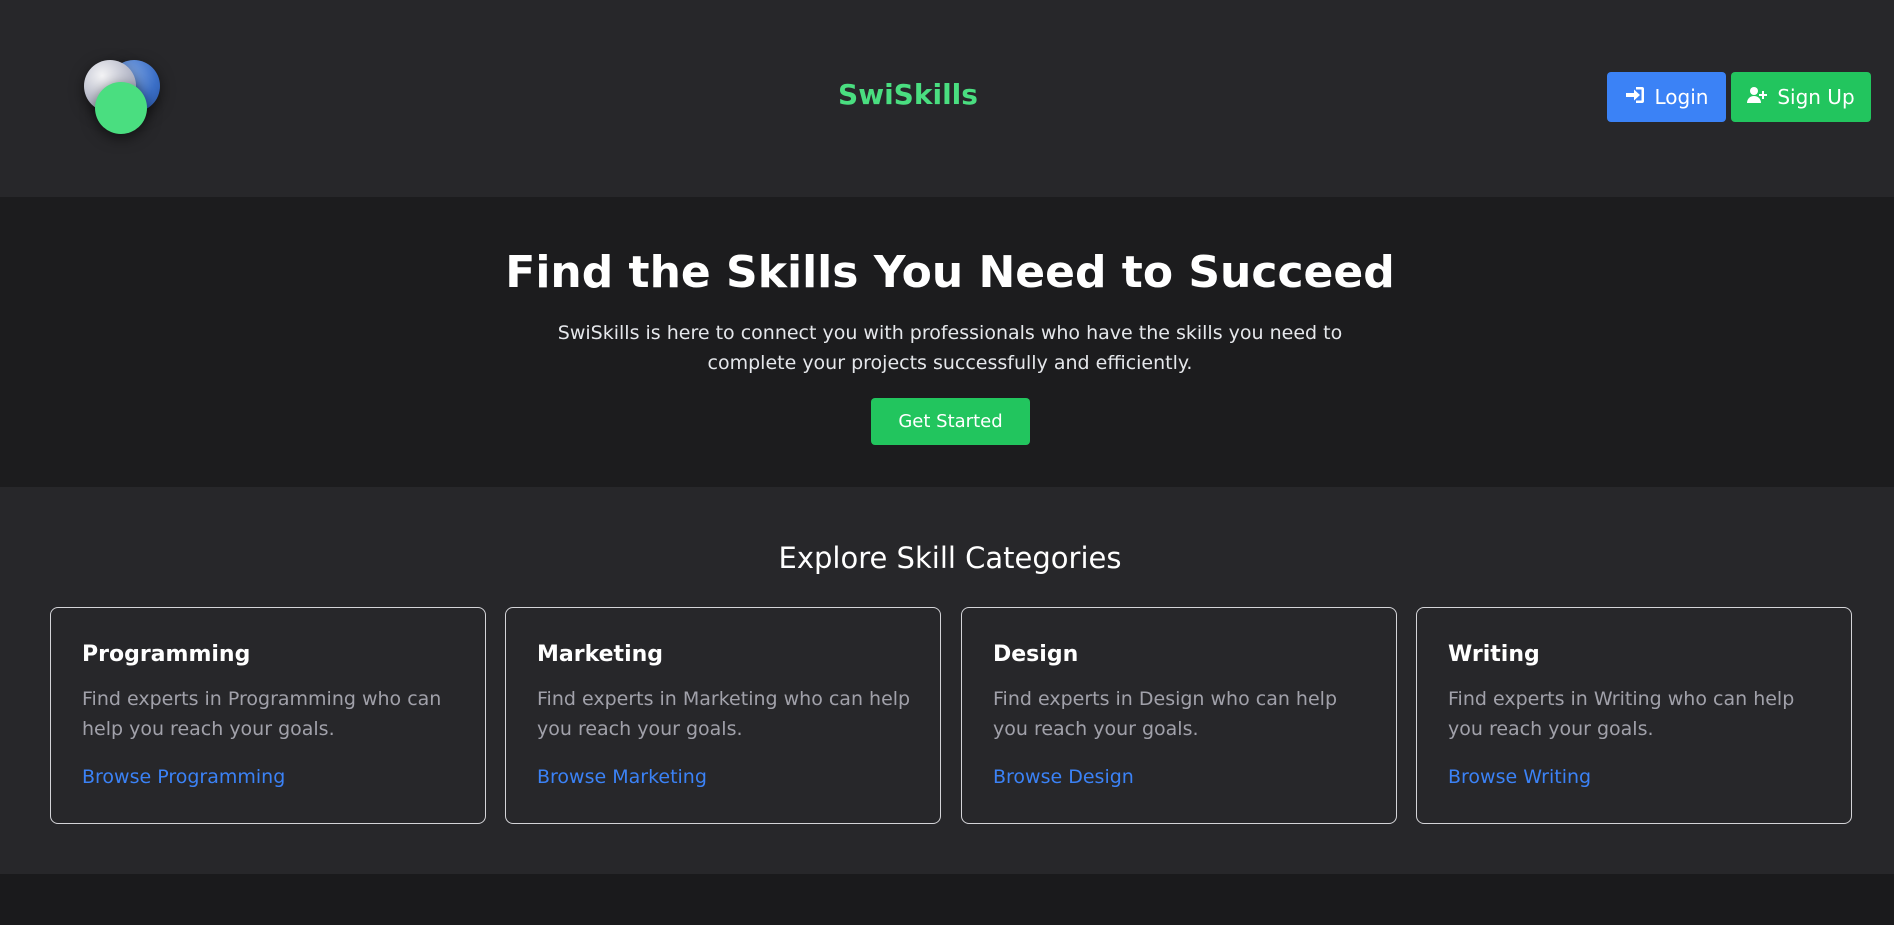  I want to click on sign-up-button: Sign Up, so click(1801, 97).